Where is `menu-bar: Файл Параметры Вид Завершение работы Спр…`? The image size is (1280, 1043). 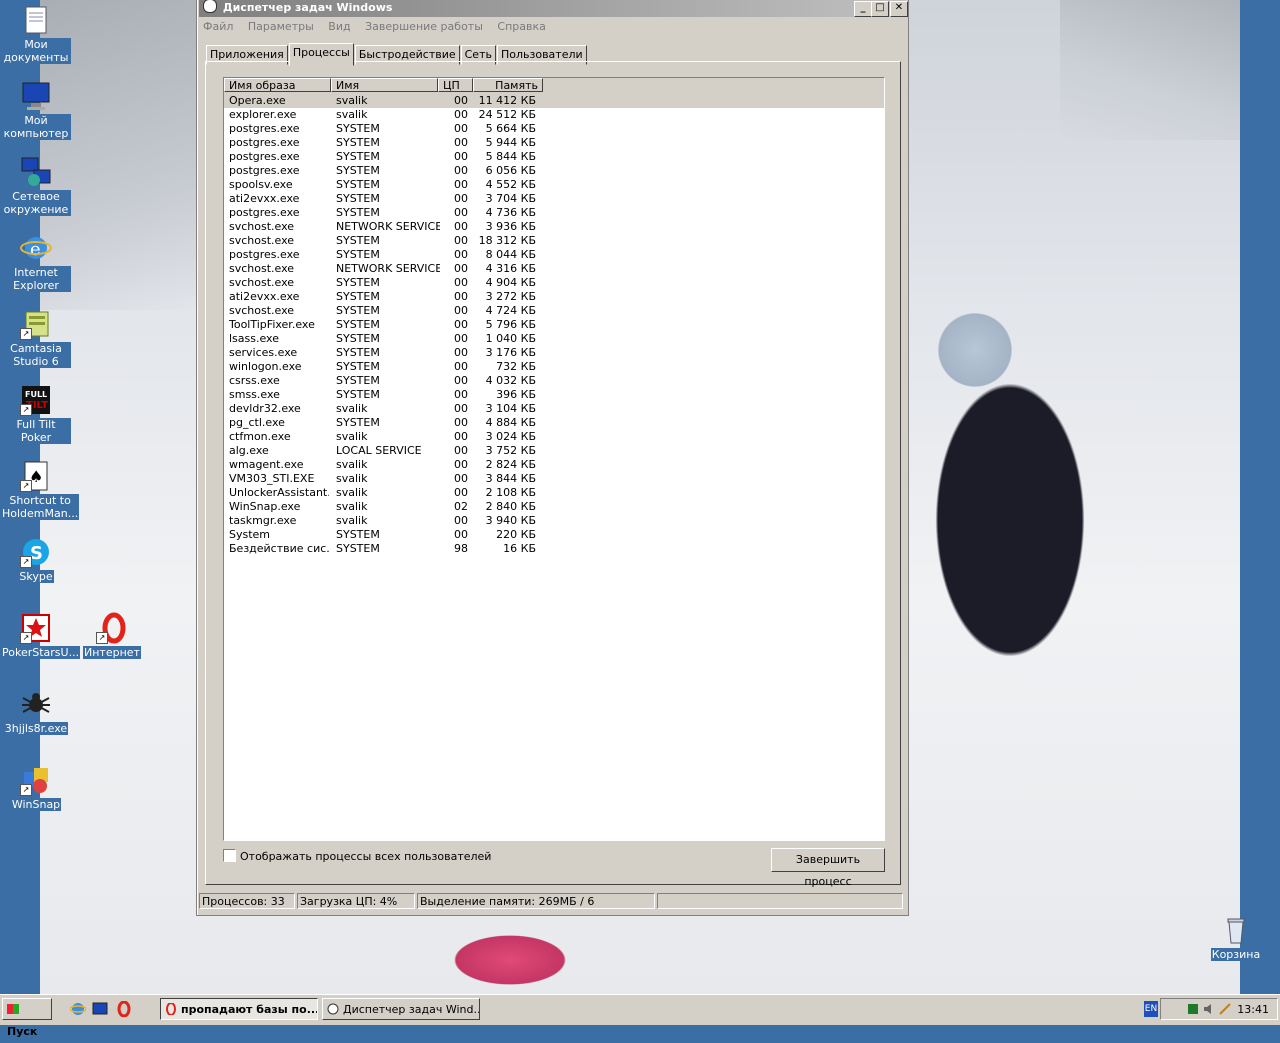
menu-bar: Файл Параметры Вид Завершение работы Спр… is located at coordinates (552, 26).